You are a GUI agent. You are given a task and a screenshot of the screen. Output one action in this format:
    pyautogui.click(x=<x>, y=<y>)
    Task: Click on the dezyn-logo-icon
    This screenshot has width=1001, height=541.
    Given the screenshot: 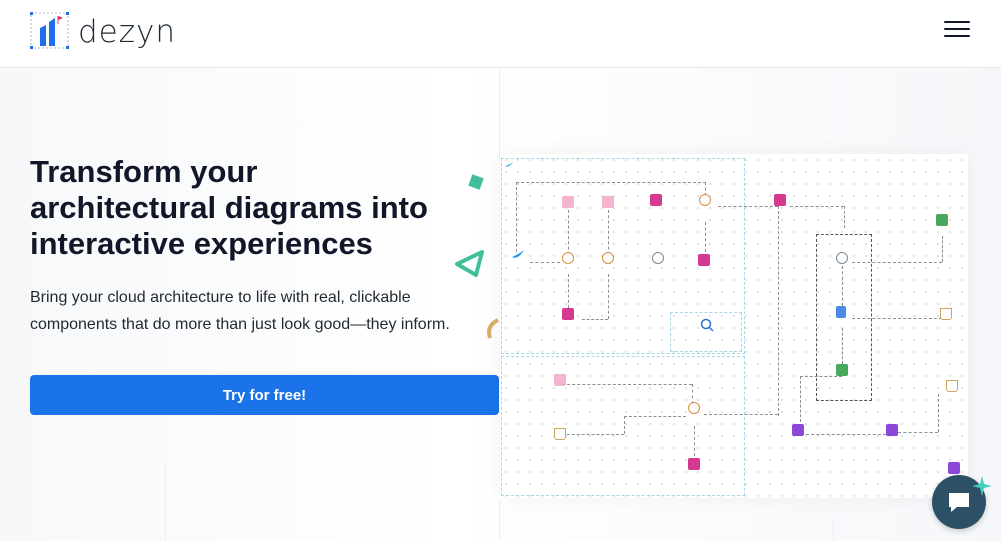 What is the action you would take?
    pyautogui.click(x=50, y=31)
    